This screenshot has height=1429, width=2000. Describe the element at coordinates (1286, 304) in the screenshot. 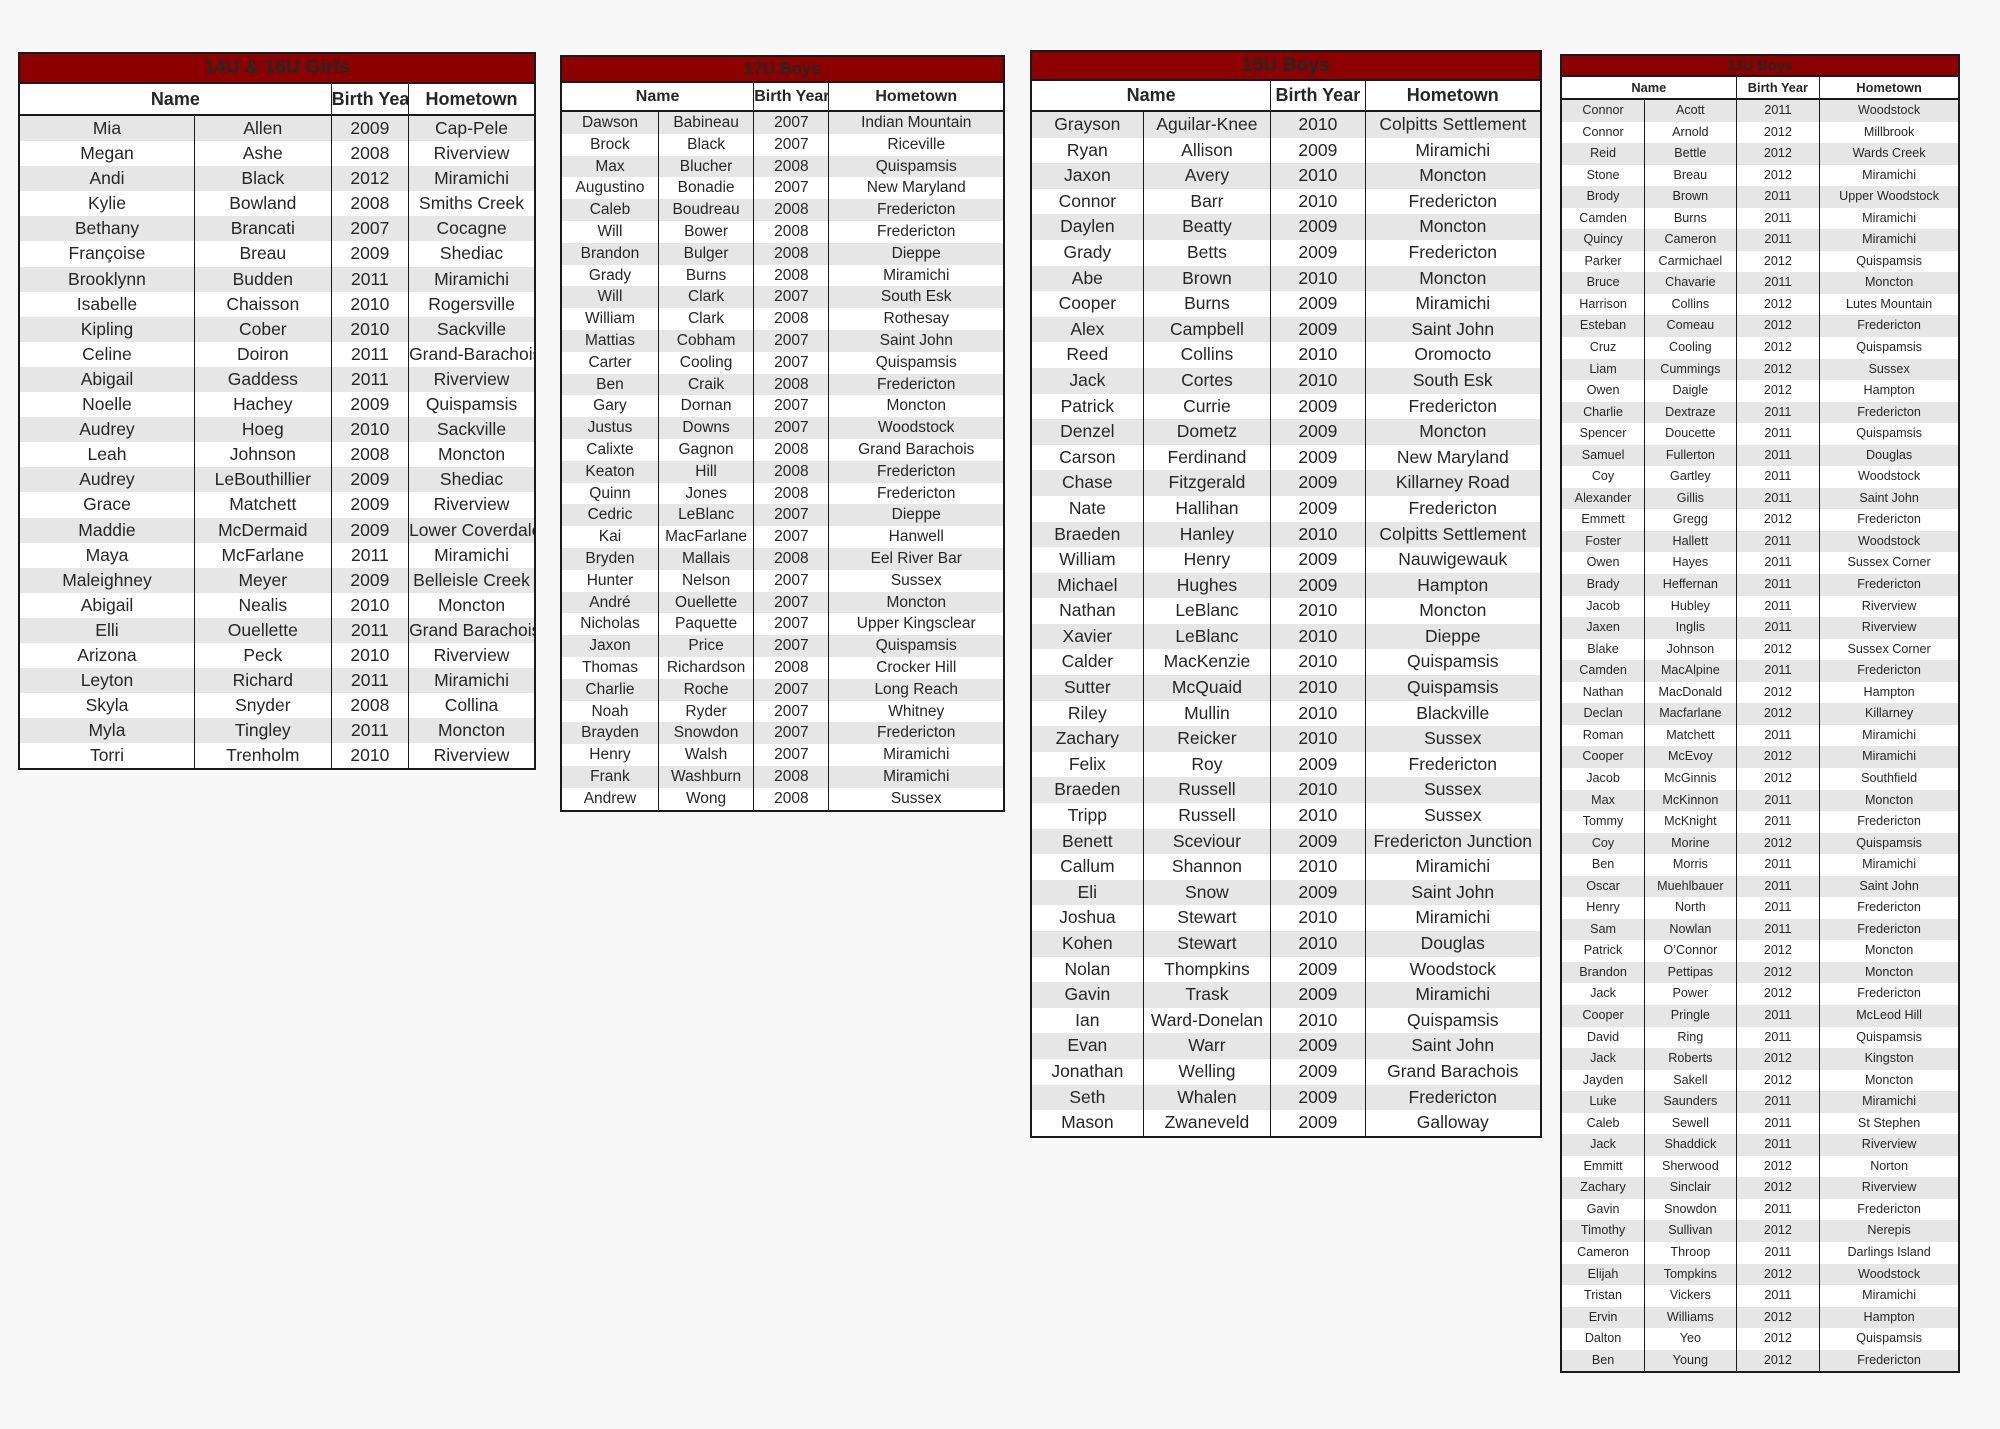

I see `table-row: Cooper Burns 2009 Miramichi` at that location.